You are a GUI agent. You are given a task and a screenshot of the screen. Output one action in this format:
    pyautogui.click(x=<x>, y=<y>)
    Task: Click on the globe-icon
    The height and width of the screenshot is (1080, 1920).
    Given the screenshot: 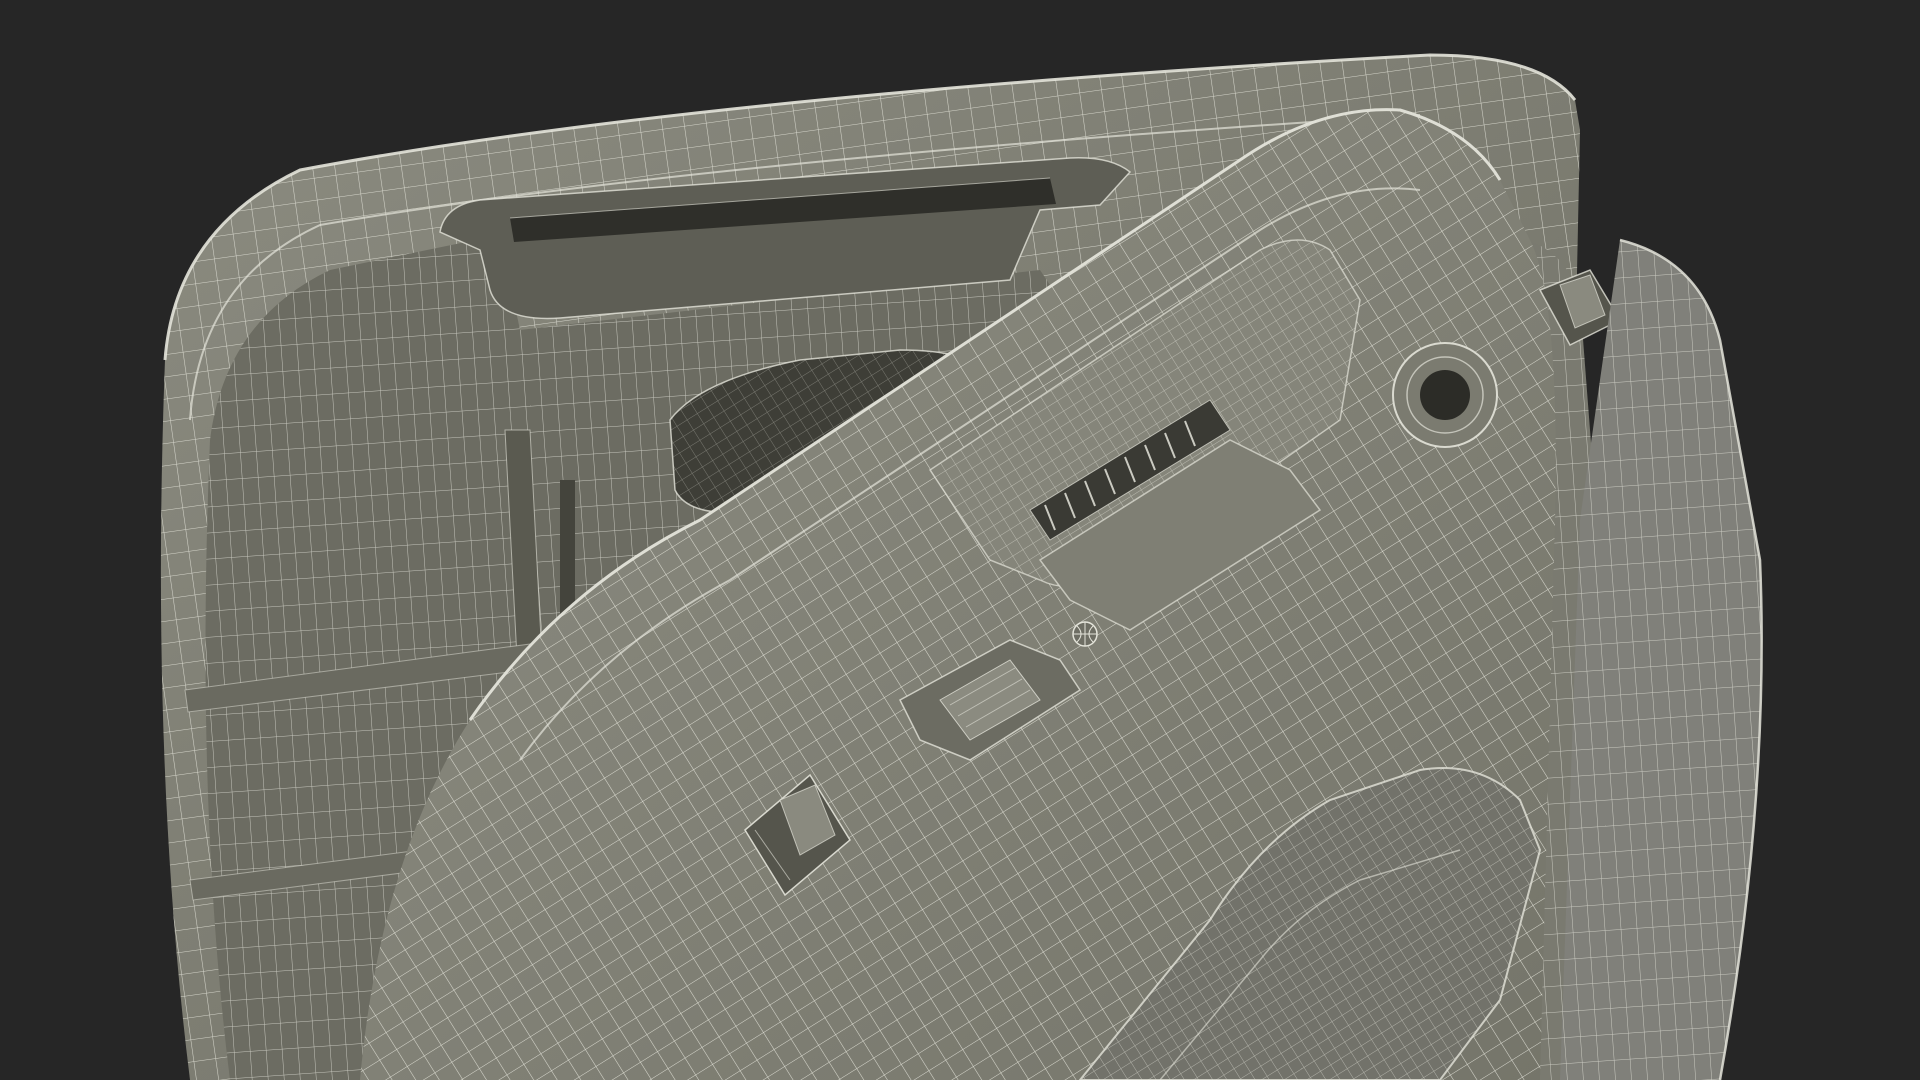 What is the action you would take?
    pyautogui.click(x=1085, y=634)
    